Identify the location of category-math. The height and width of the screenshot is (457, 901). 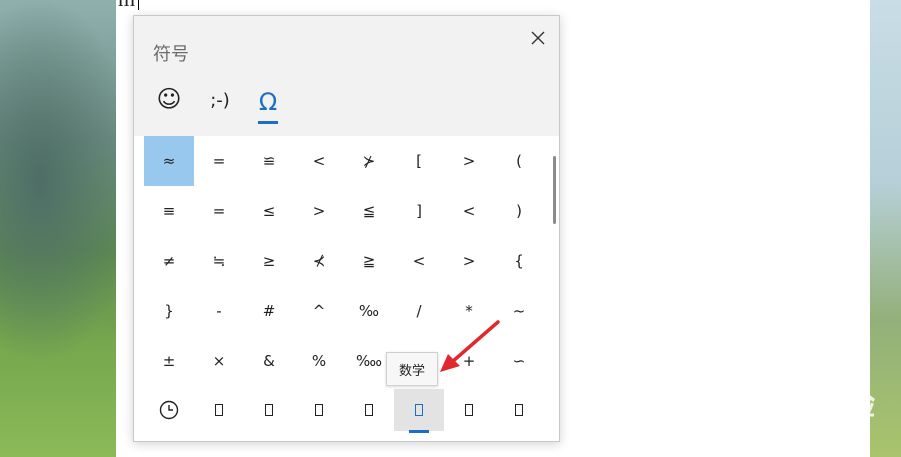
(419, 411).